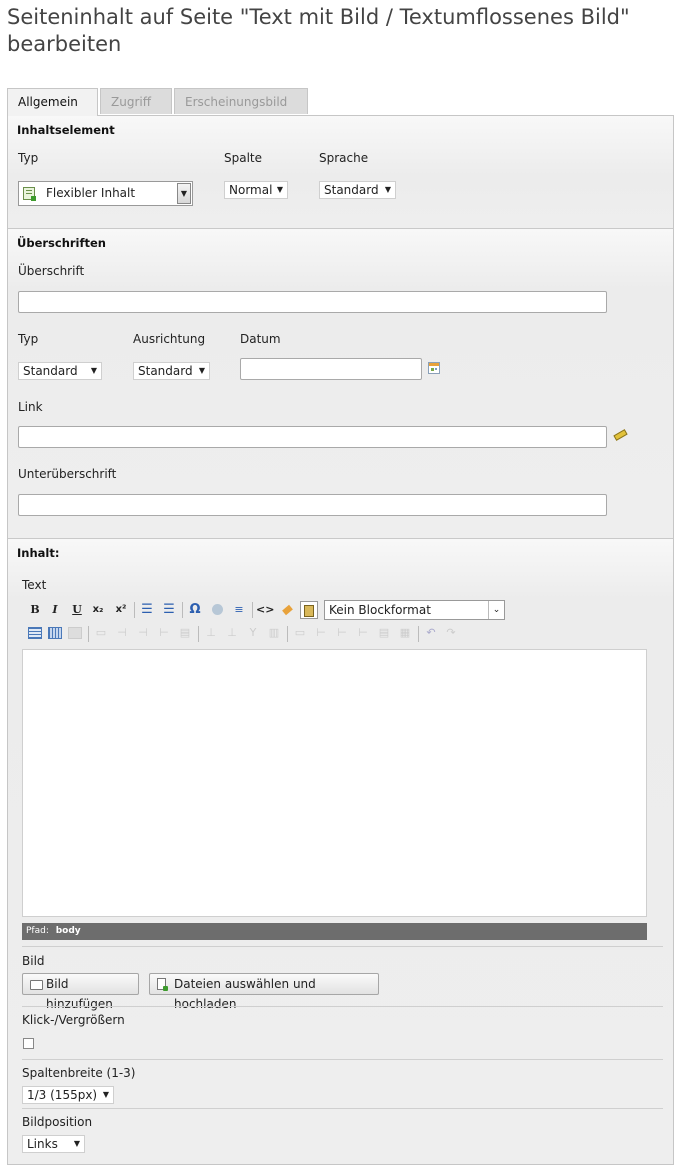 The height and width of the screenshot is (1172, 680). I want to click on tab-erscheinungsbild: Erscheinungsbild, so click(241, 101).